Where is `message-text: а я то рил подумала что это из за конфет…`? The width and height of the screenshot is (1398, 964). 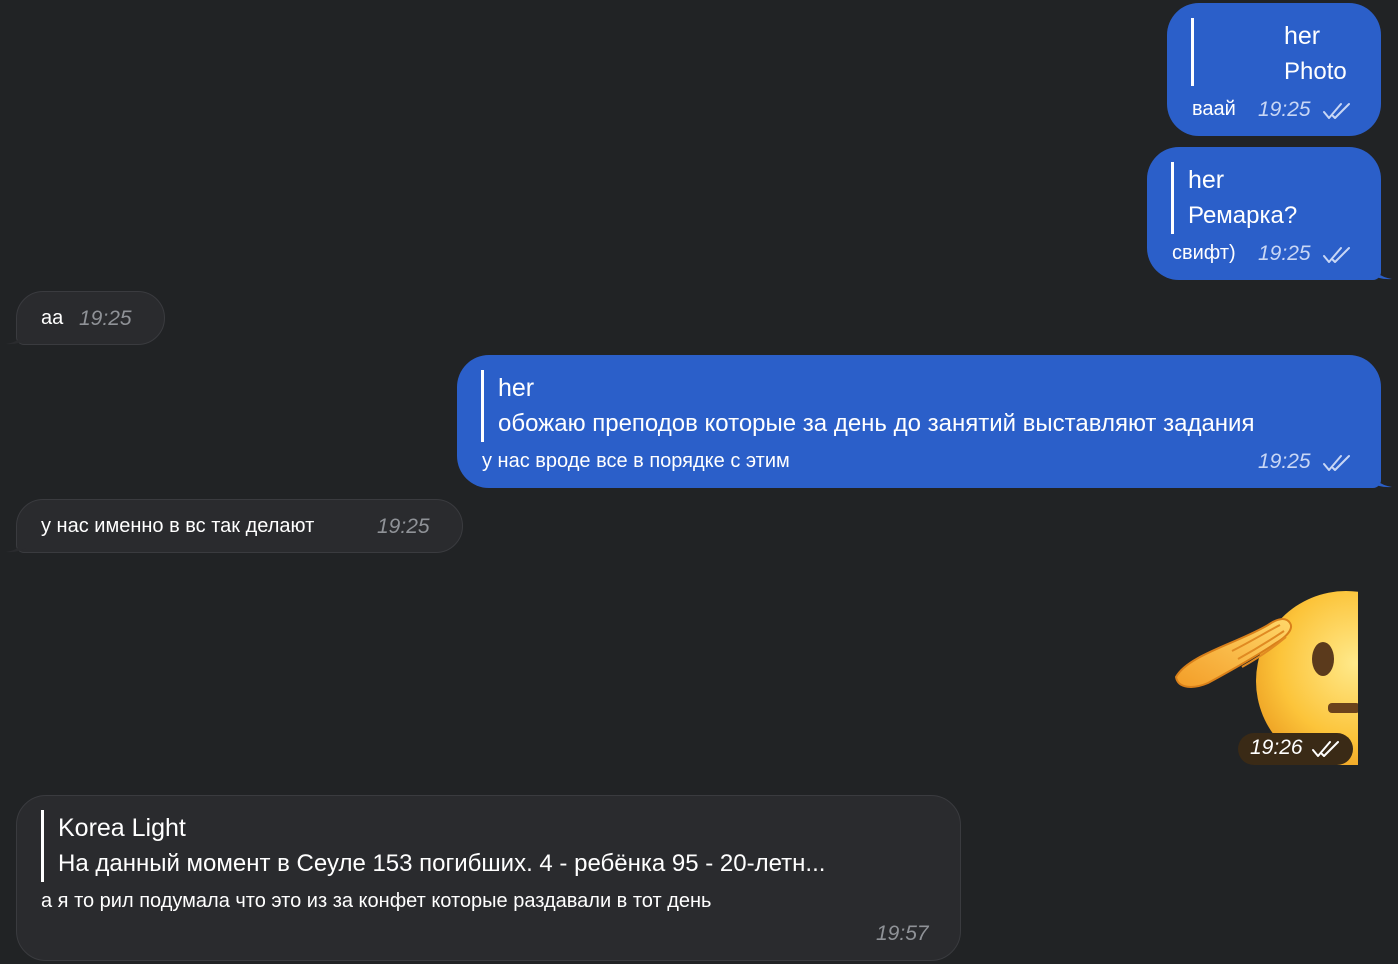
message-text: а я то рил подумала что это из за конфет… is located at coordinates (376, 901).